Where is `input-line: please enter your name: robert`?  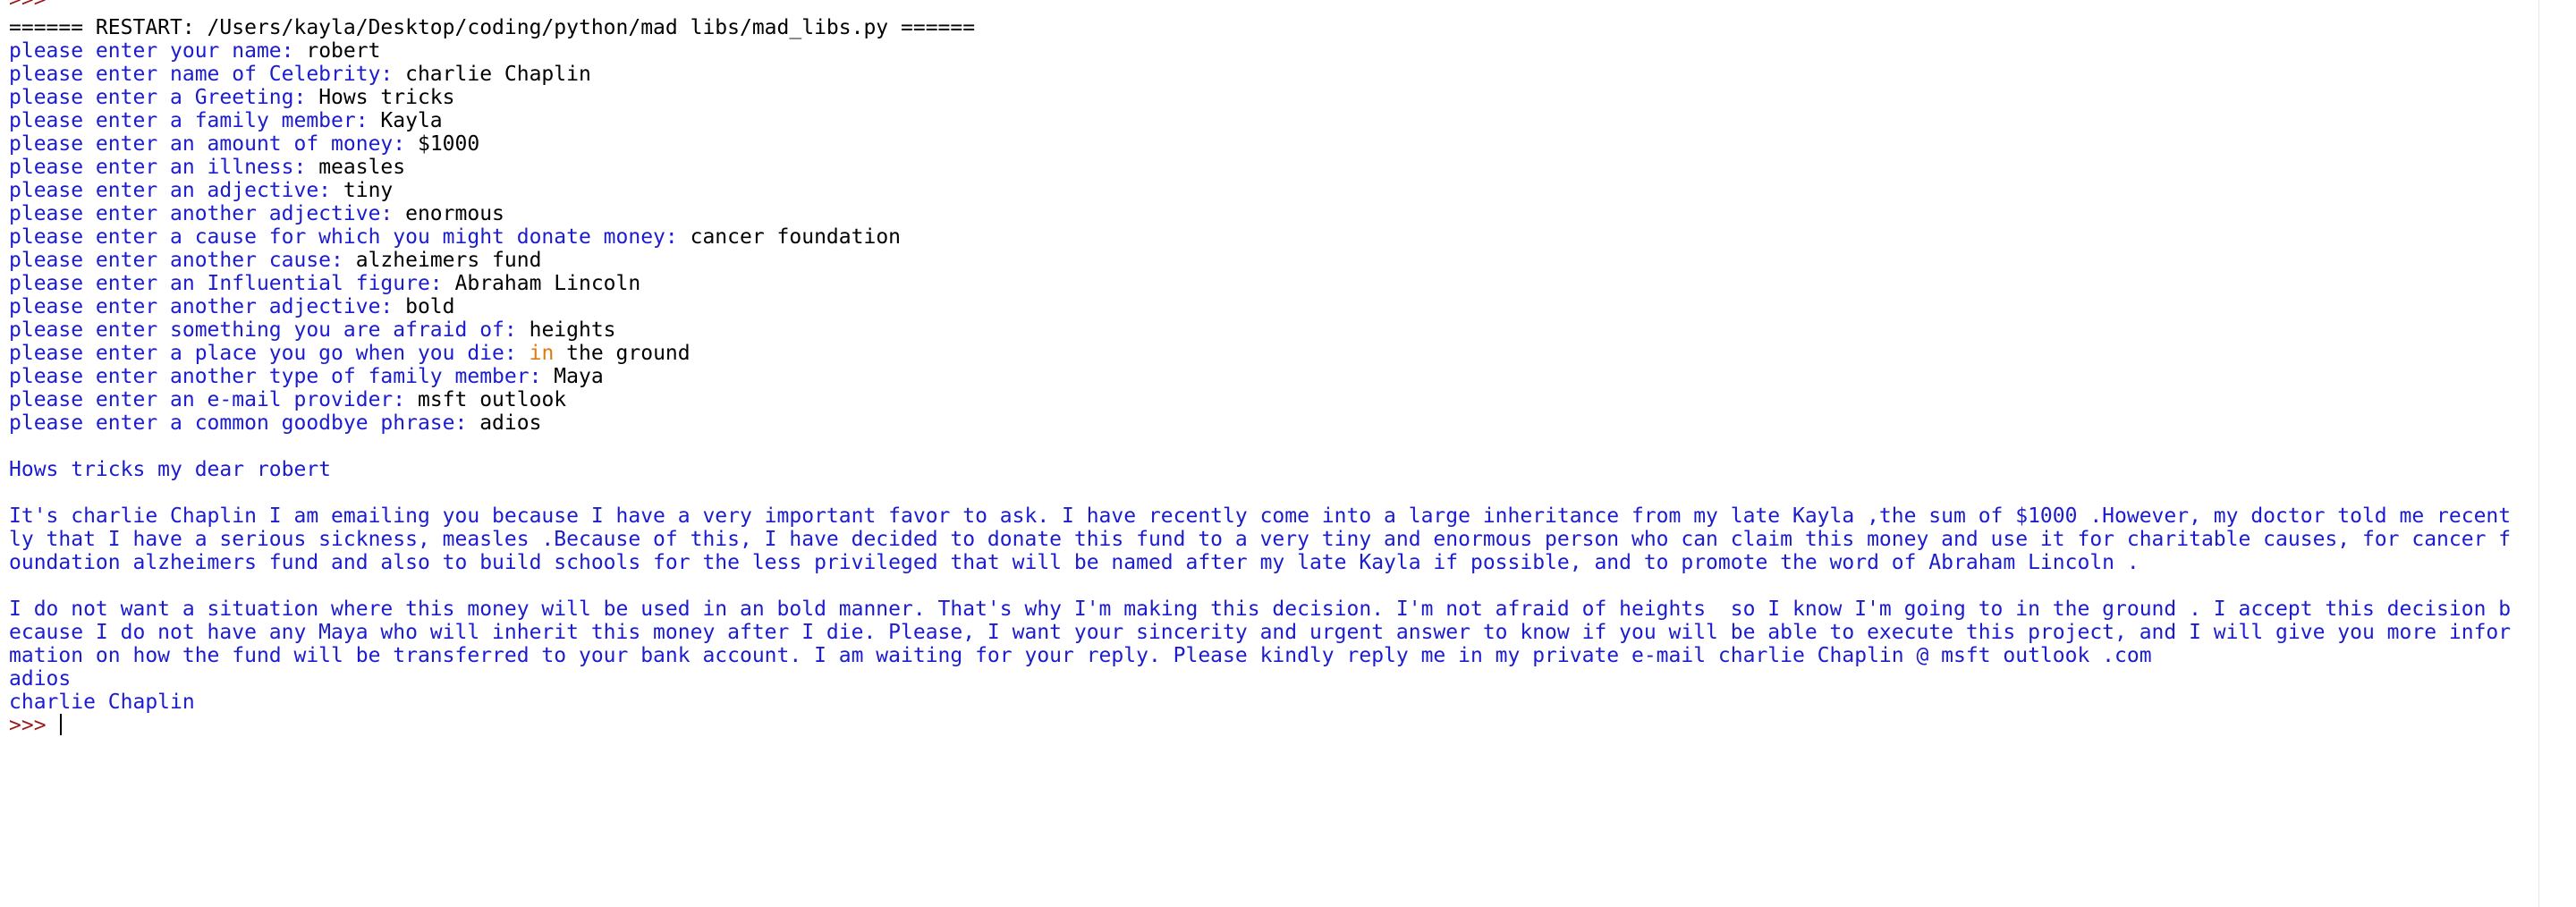
input-line: please enter your name: robert is located at coordinates (194, 51).